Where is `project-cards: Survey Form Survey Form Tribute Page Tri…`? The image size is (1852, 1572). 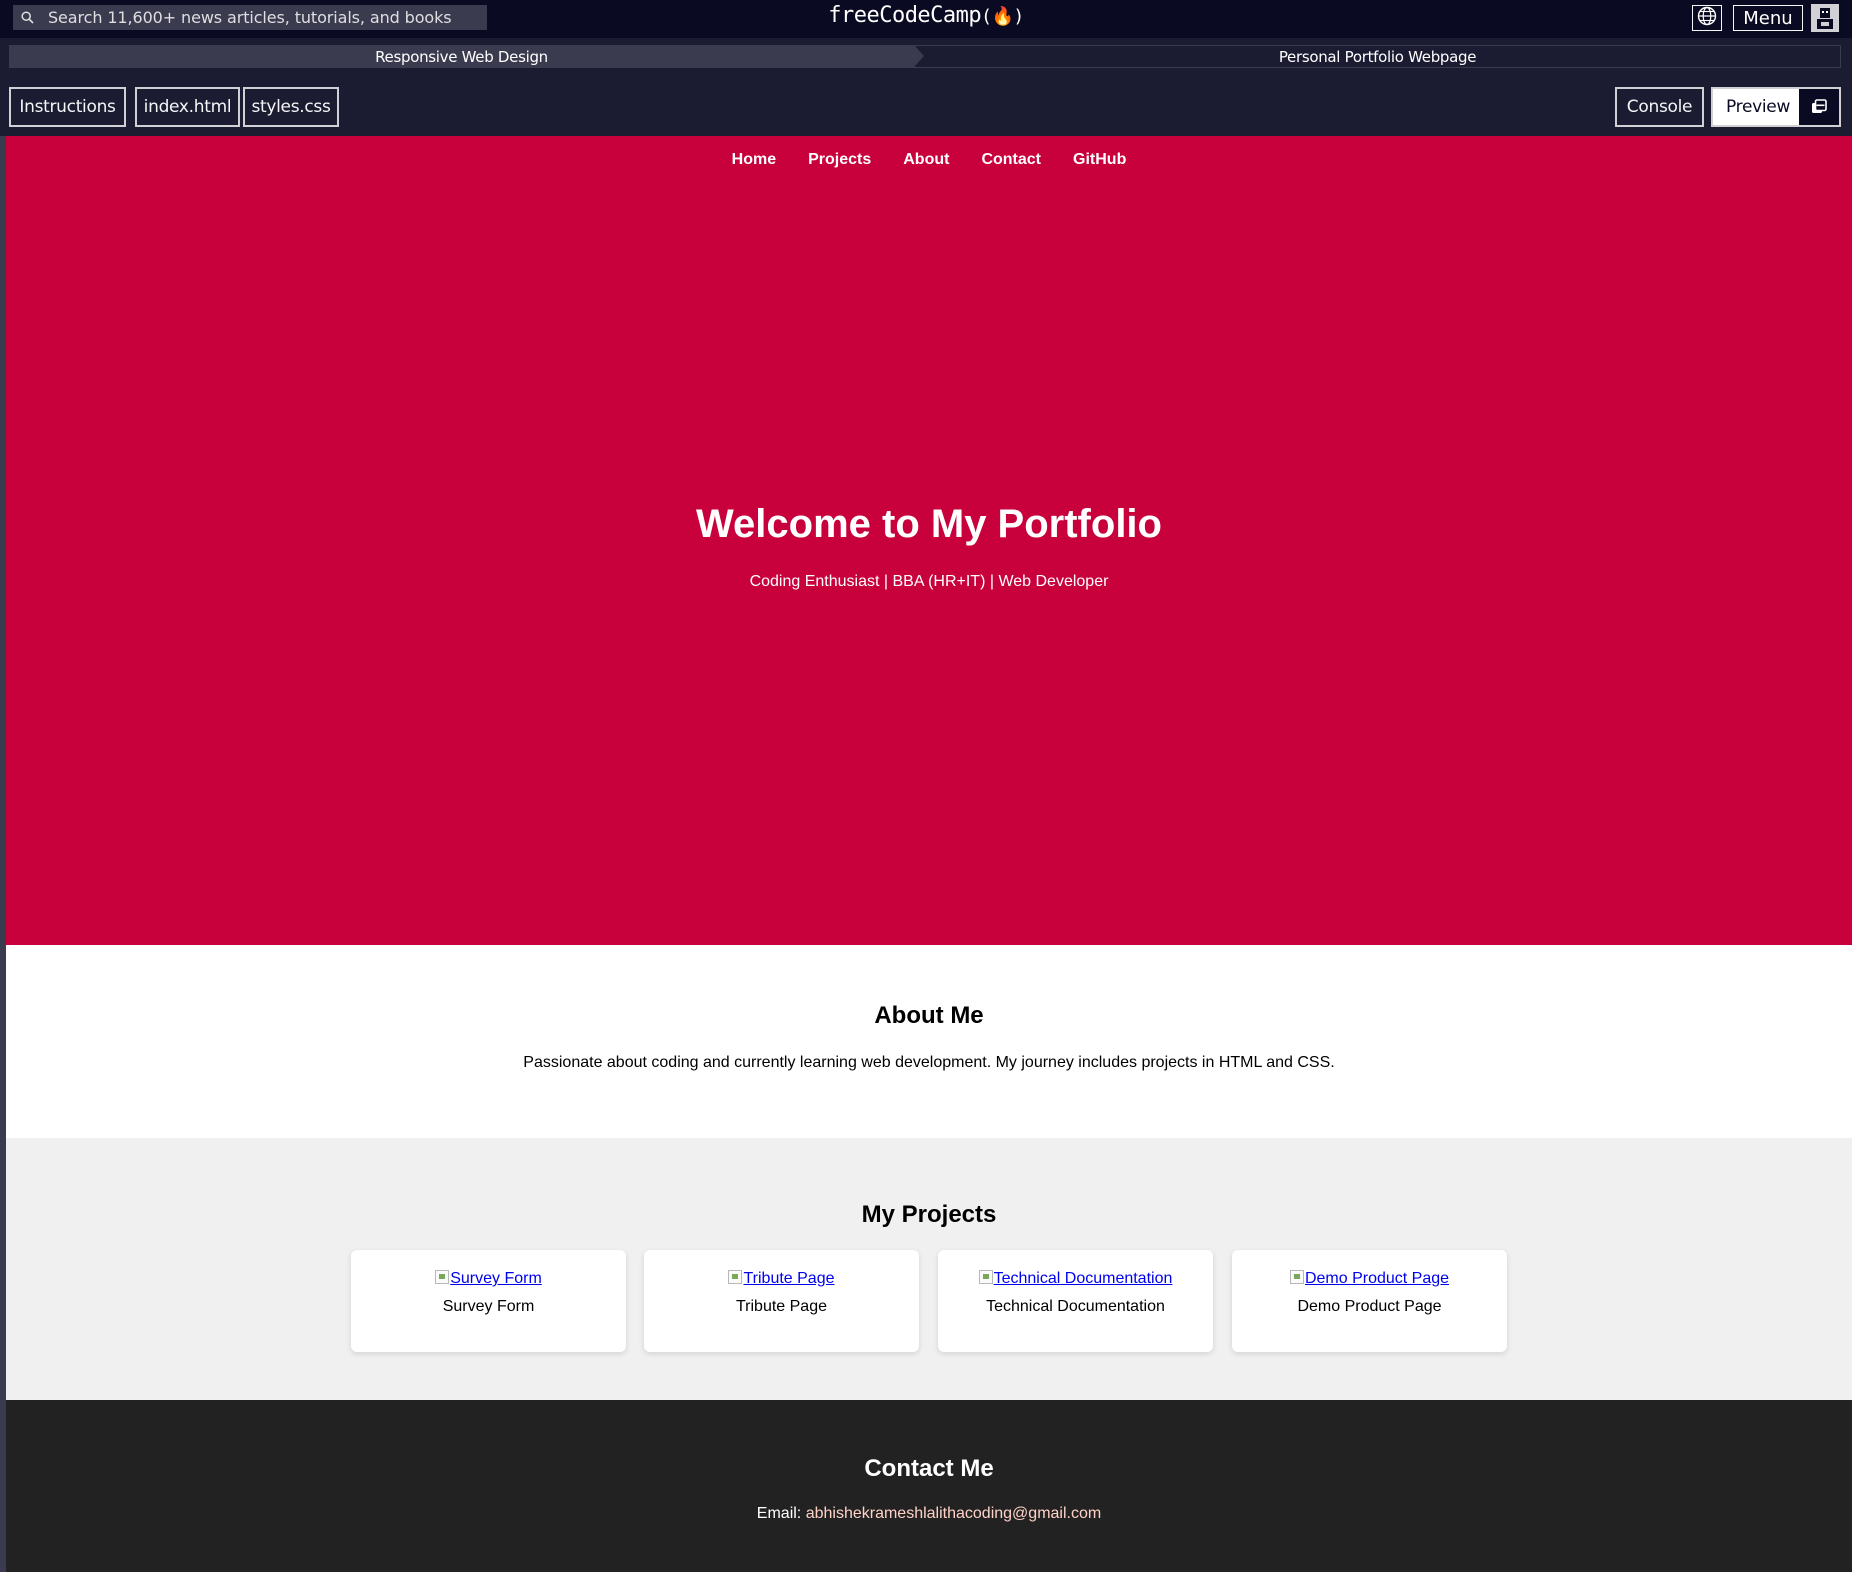 project-cards: Survey Form Survey Form Tribute Page Tri… is located at coordinates (929, 1301).